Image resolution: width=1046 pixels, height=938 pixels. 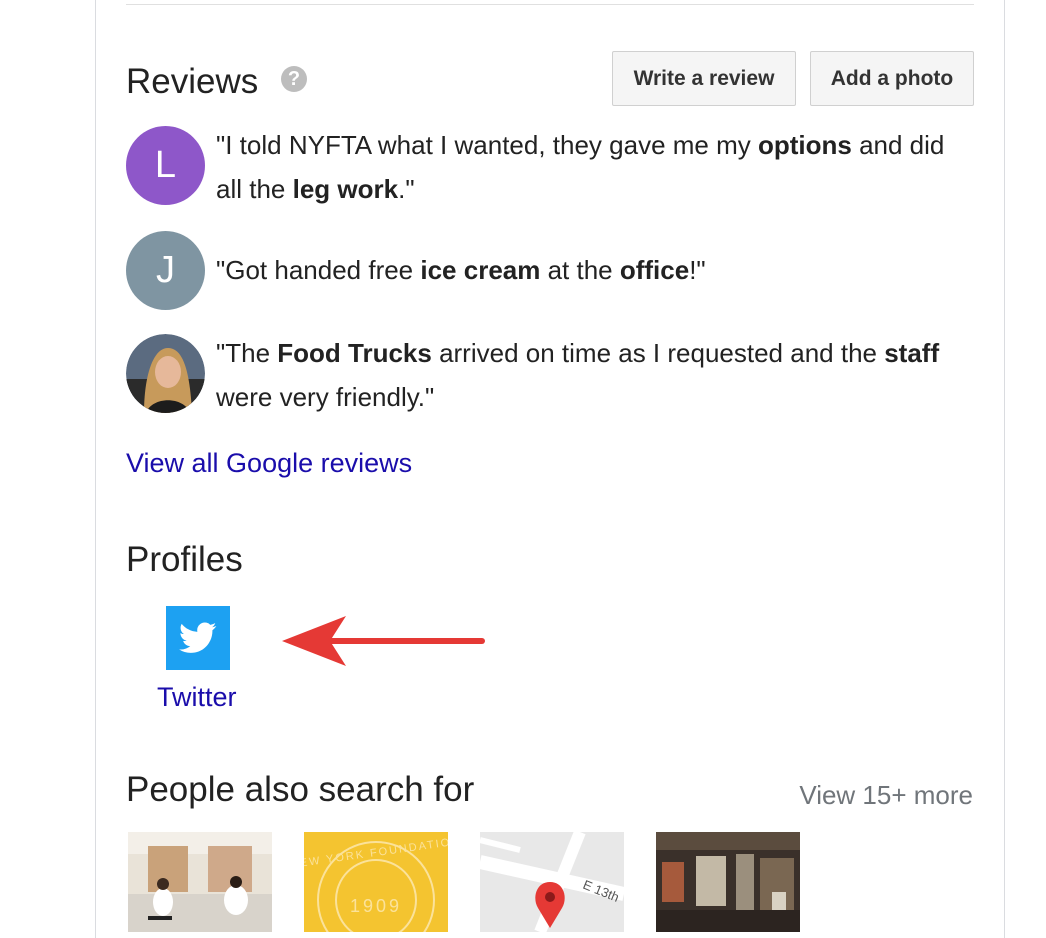 I want to click on view-more-link: View 15+ more, so click(x=886, y=795).